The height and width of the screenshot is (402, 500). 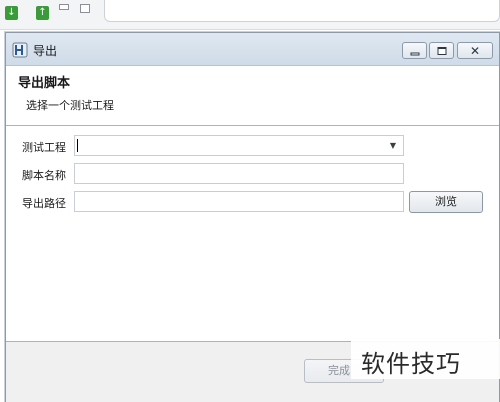 I want to click on close-button: ✕, so click(x=475, y=50).